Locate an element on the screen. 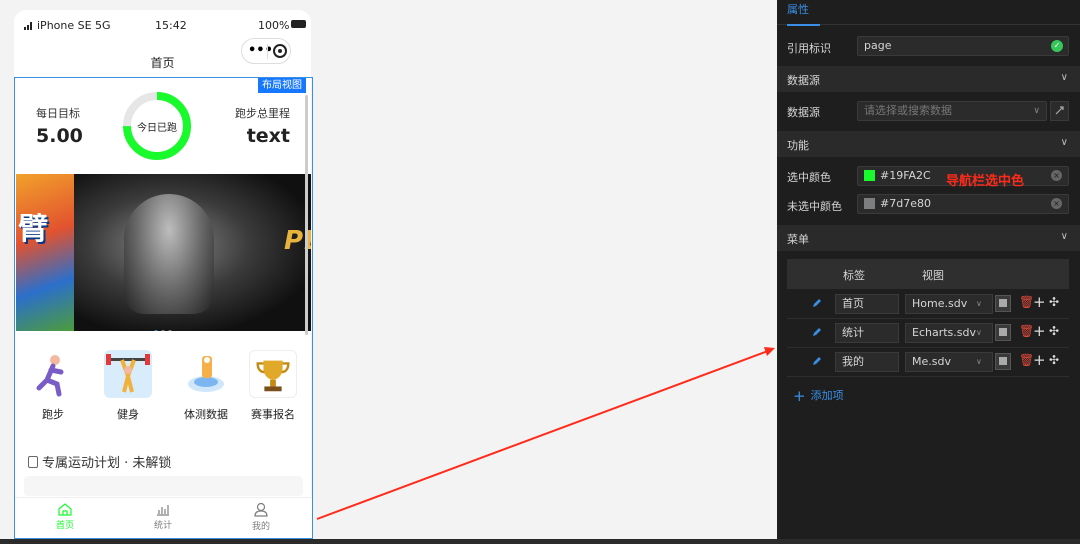 The width and height of the screenshot is (1080, 544). menu-col-label: 标签 is located at coordinates (854, 275).